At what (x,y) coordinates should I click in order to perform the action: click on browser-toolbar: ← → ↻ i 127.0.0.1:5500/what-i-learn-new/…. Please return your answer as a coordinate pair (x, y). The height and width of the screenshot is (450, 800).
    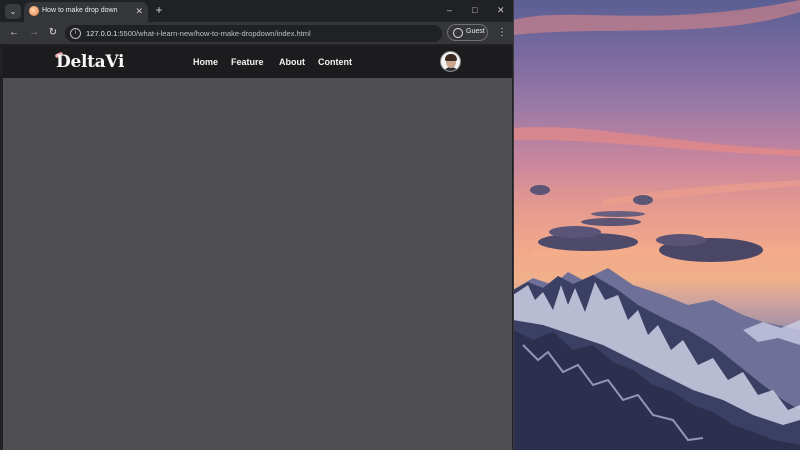
    Looking at the image, I should click on (256, 33).